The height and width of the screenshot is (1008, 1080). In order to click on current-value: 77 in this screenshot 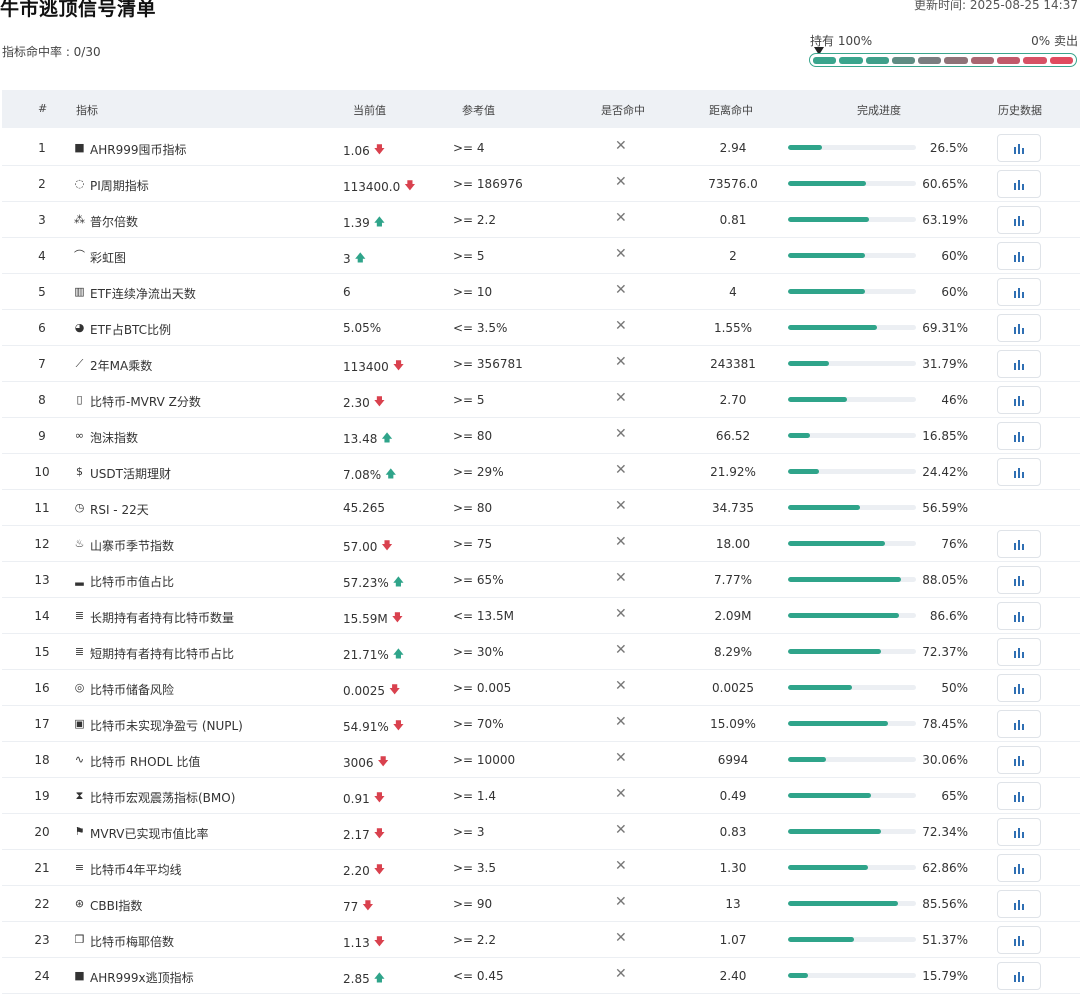, I will do `click(351, 906)`.